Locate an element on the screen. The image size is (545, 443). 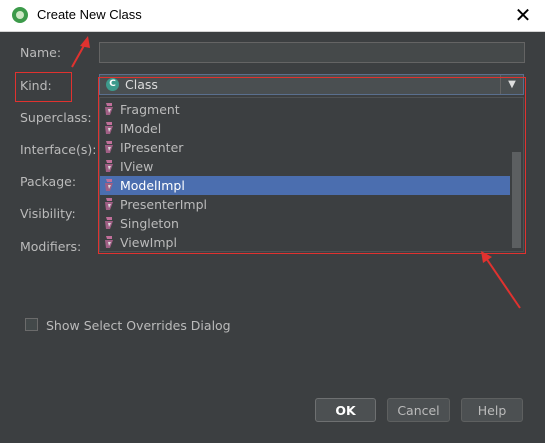
package-label: Package: is located at coordinates (48, 181).